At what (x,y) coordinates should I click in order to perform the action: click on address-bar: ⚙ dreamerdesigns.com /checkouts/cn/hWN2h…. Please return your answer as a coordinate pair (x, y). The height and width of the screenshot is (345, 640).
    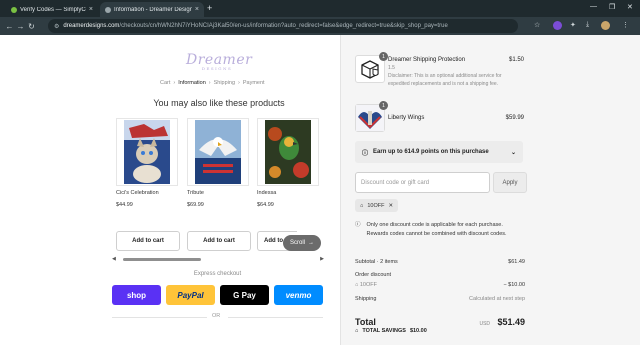
    Looking at the image, I should click on (283, 26).